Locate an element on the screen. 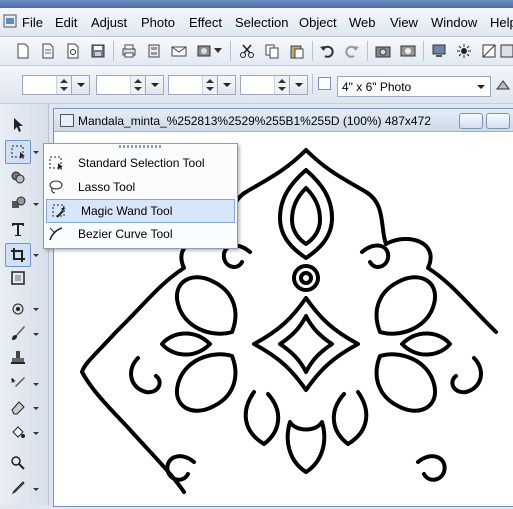  minimize-icon is located at coordinates (471, 121).